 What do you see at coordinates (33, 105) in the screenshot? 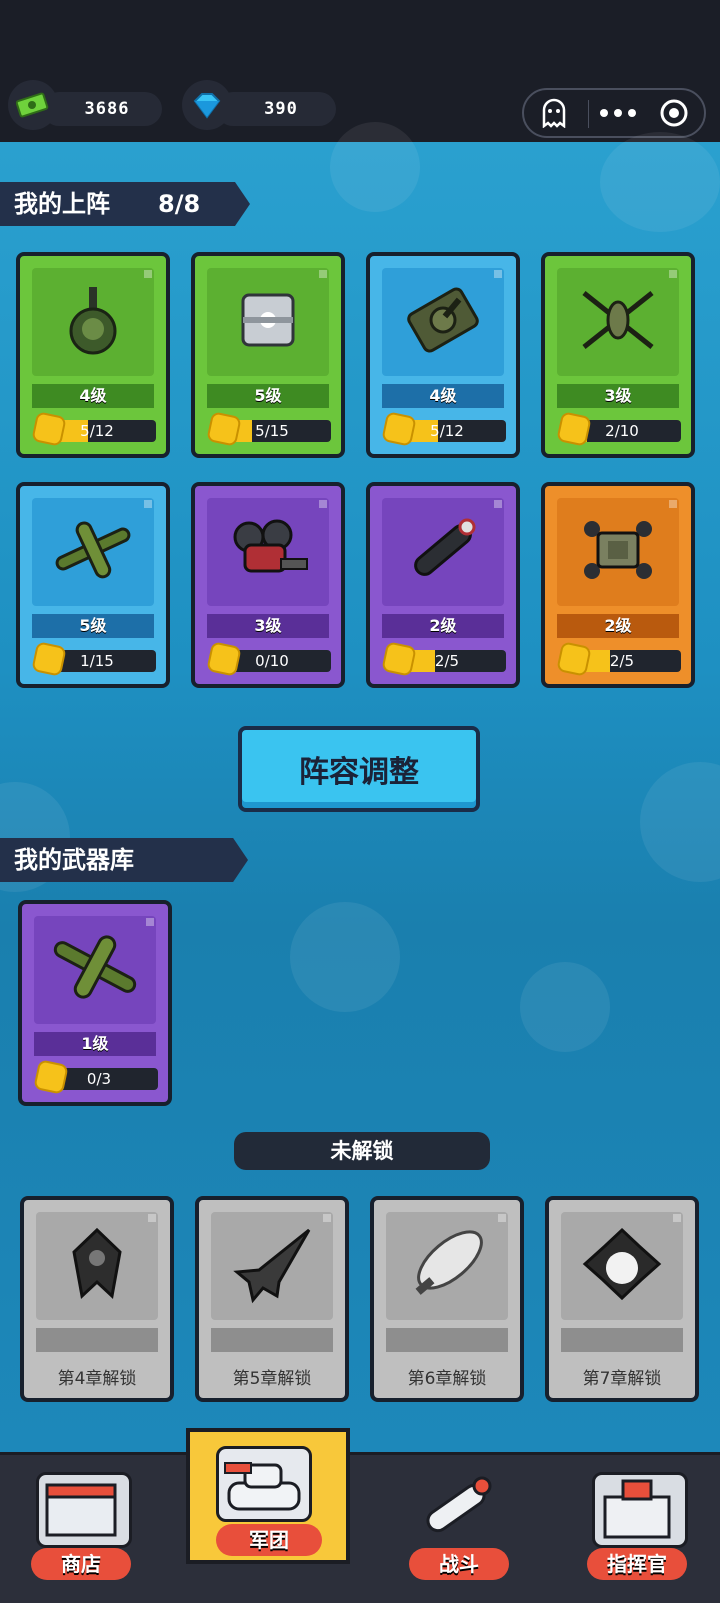
I see `cash-icon` at bounding box center [33, 105].